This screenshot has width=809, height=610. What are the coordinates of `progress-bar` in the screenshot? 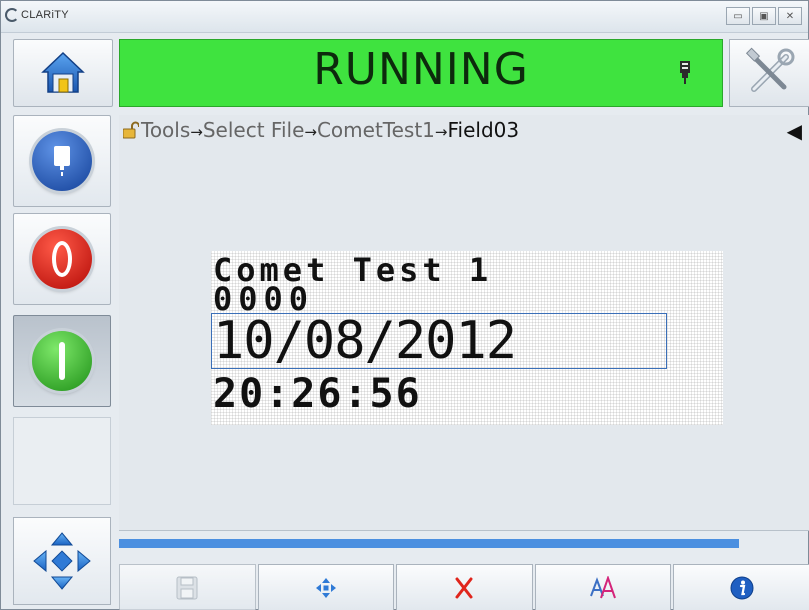 It's located at (430, 543).